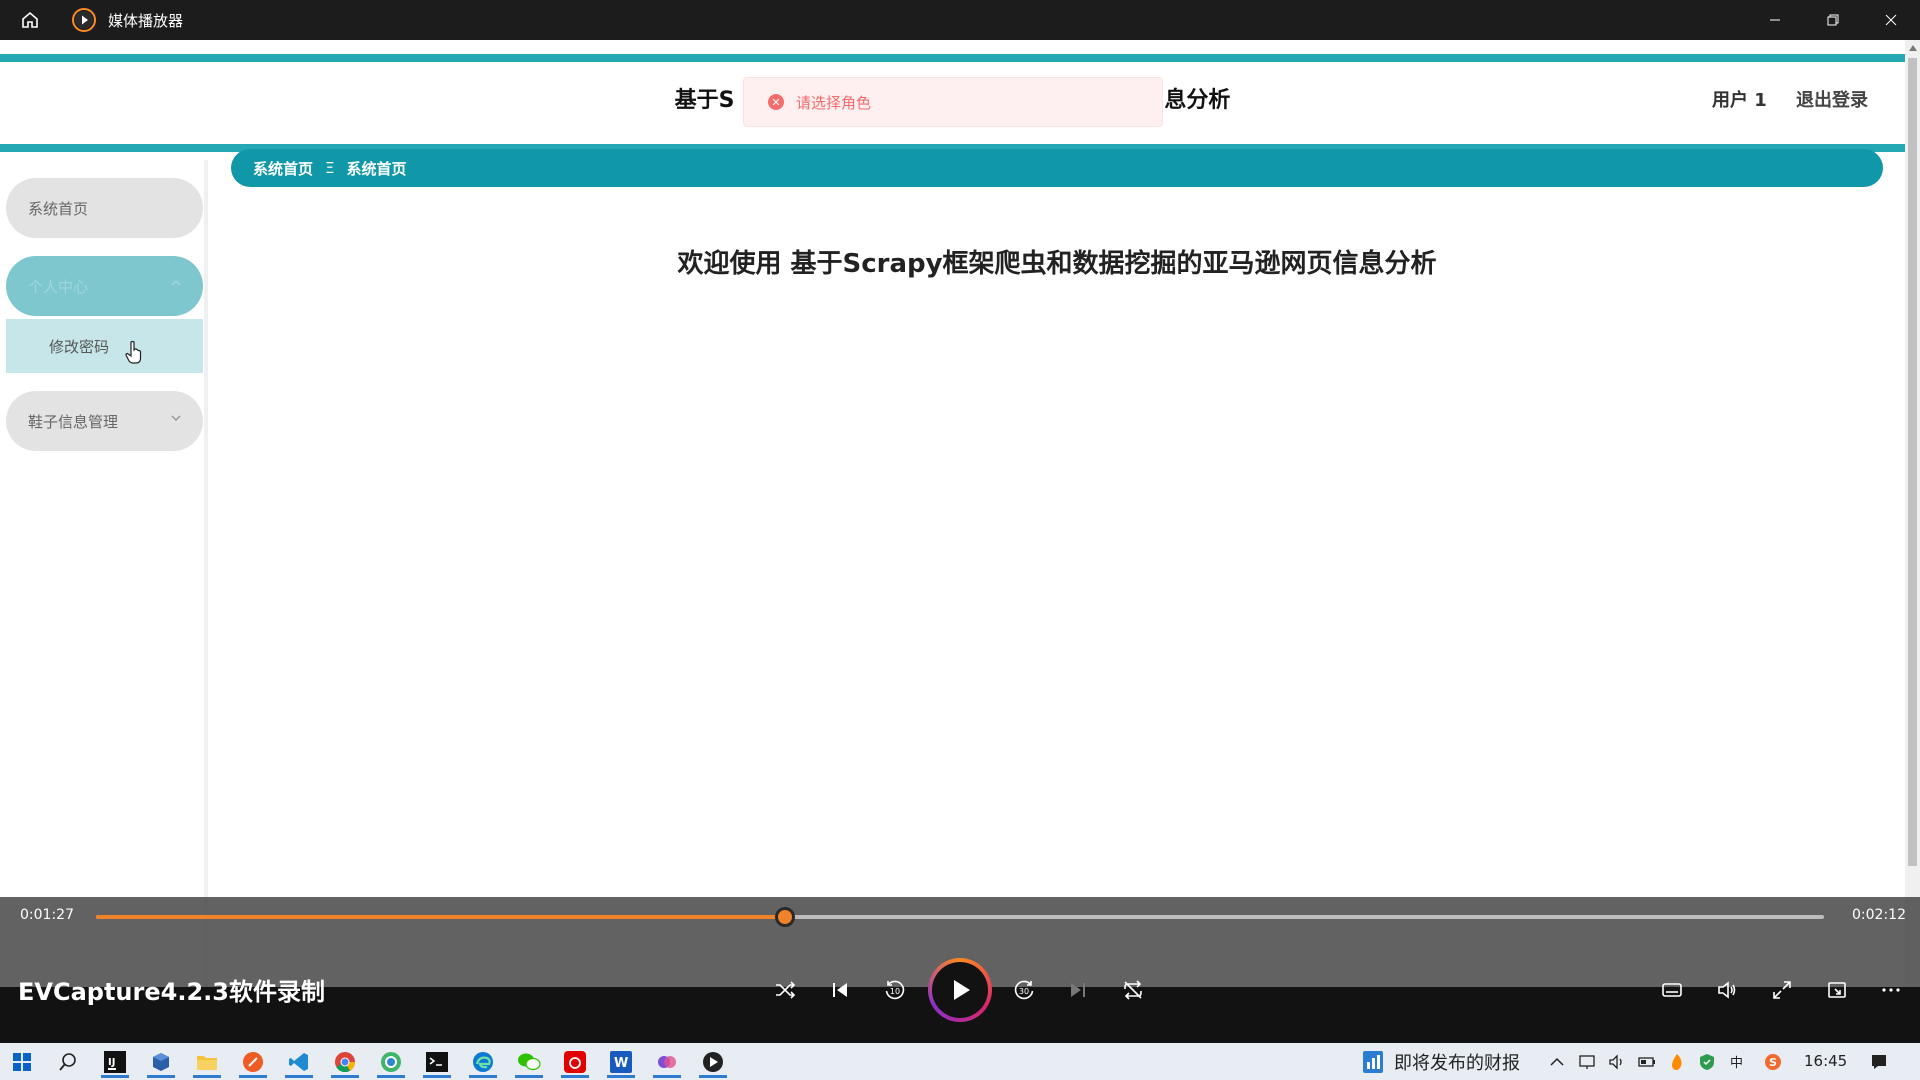 This screenshot has width=1920, height=1080. What do you see at coordinates (1457, 1063) in the screenshot?
I see `news-text: 即将发布的财报` at bounding box center [1457, 1063].